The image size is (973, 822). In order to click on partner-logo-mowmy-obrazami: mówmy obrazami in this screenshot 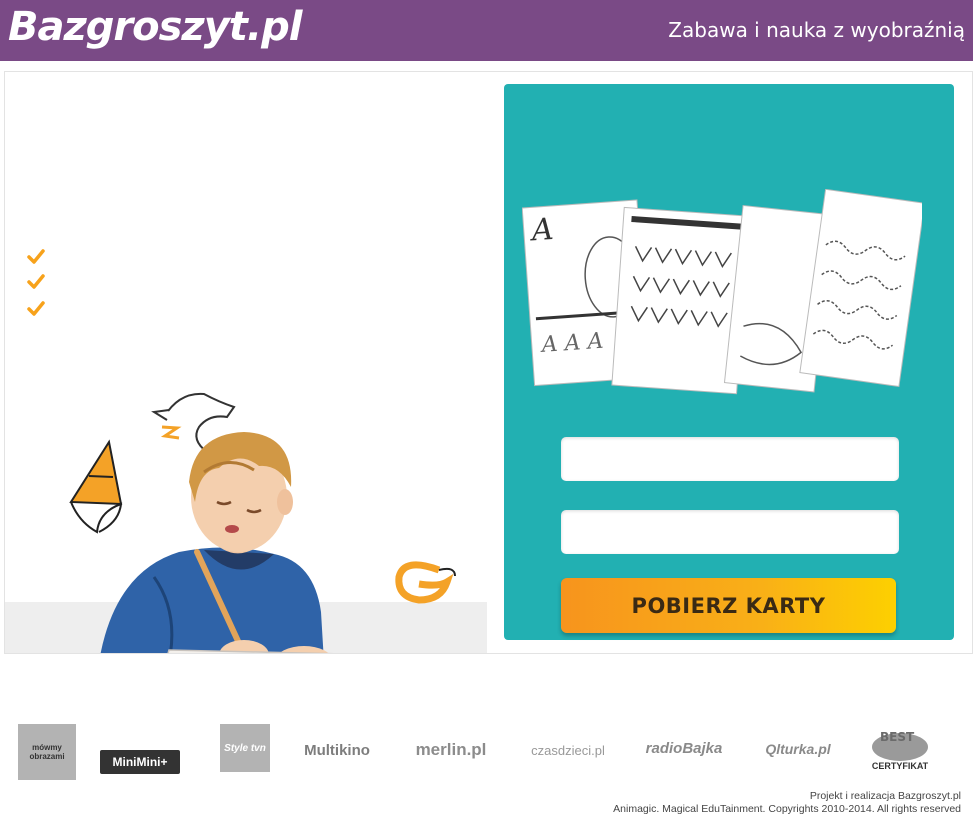, I will do `click(47, 752)`.